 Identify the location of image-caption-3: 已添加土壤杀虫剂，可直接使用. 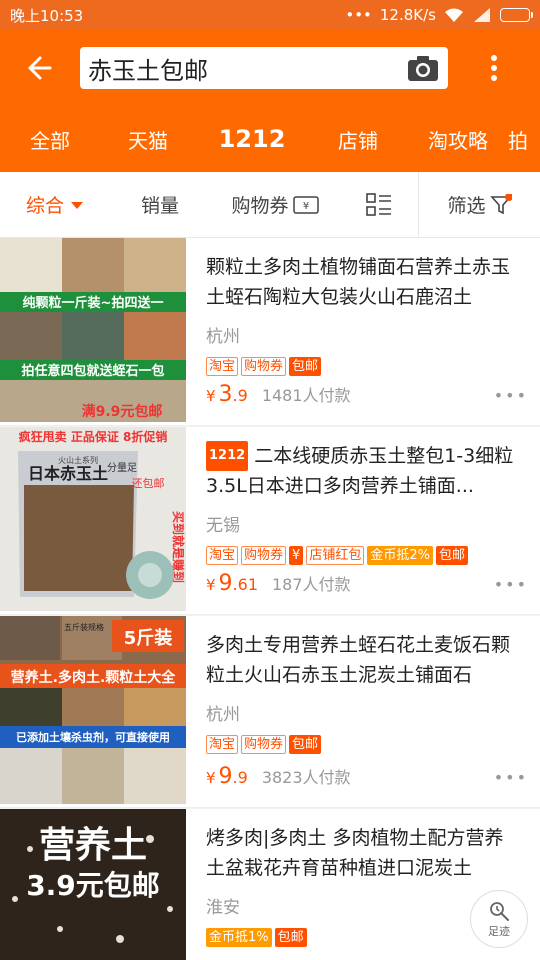
(93, 737).